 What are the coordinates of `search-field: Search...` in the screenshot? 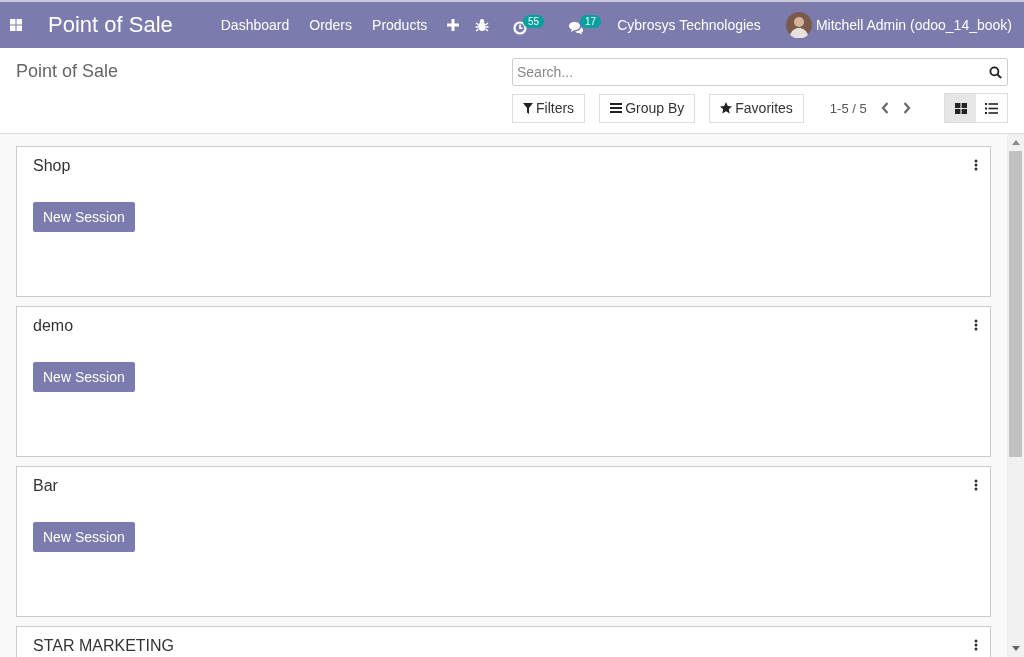 It's located at (760, 72).